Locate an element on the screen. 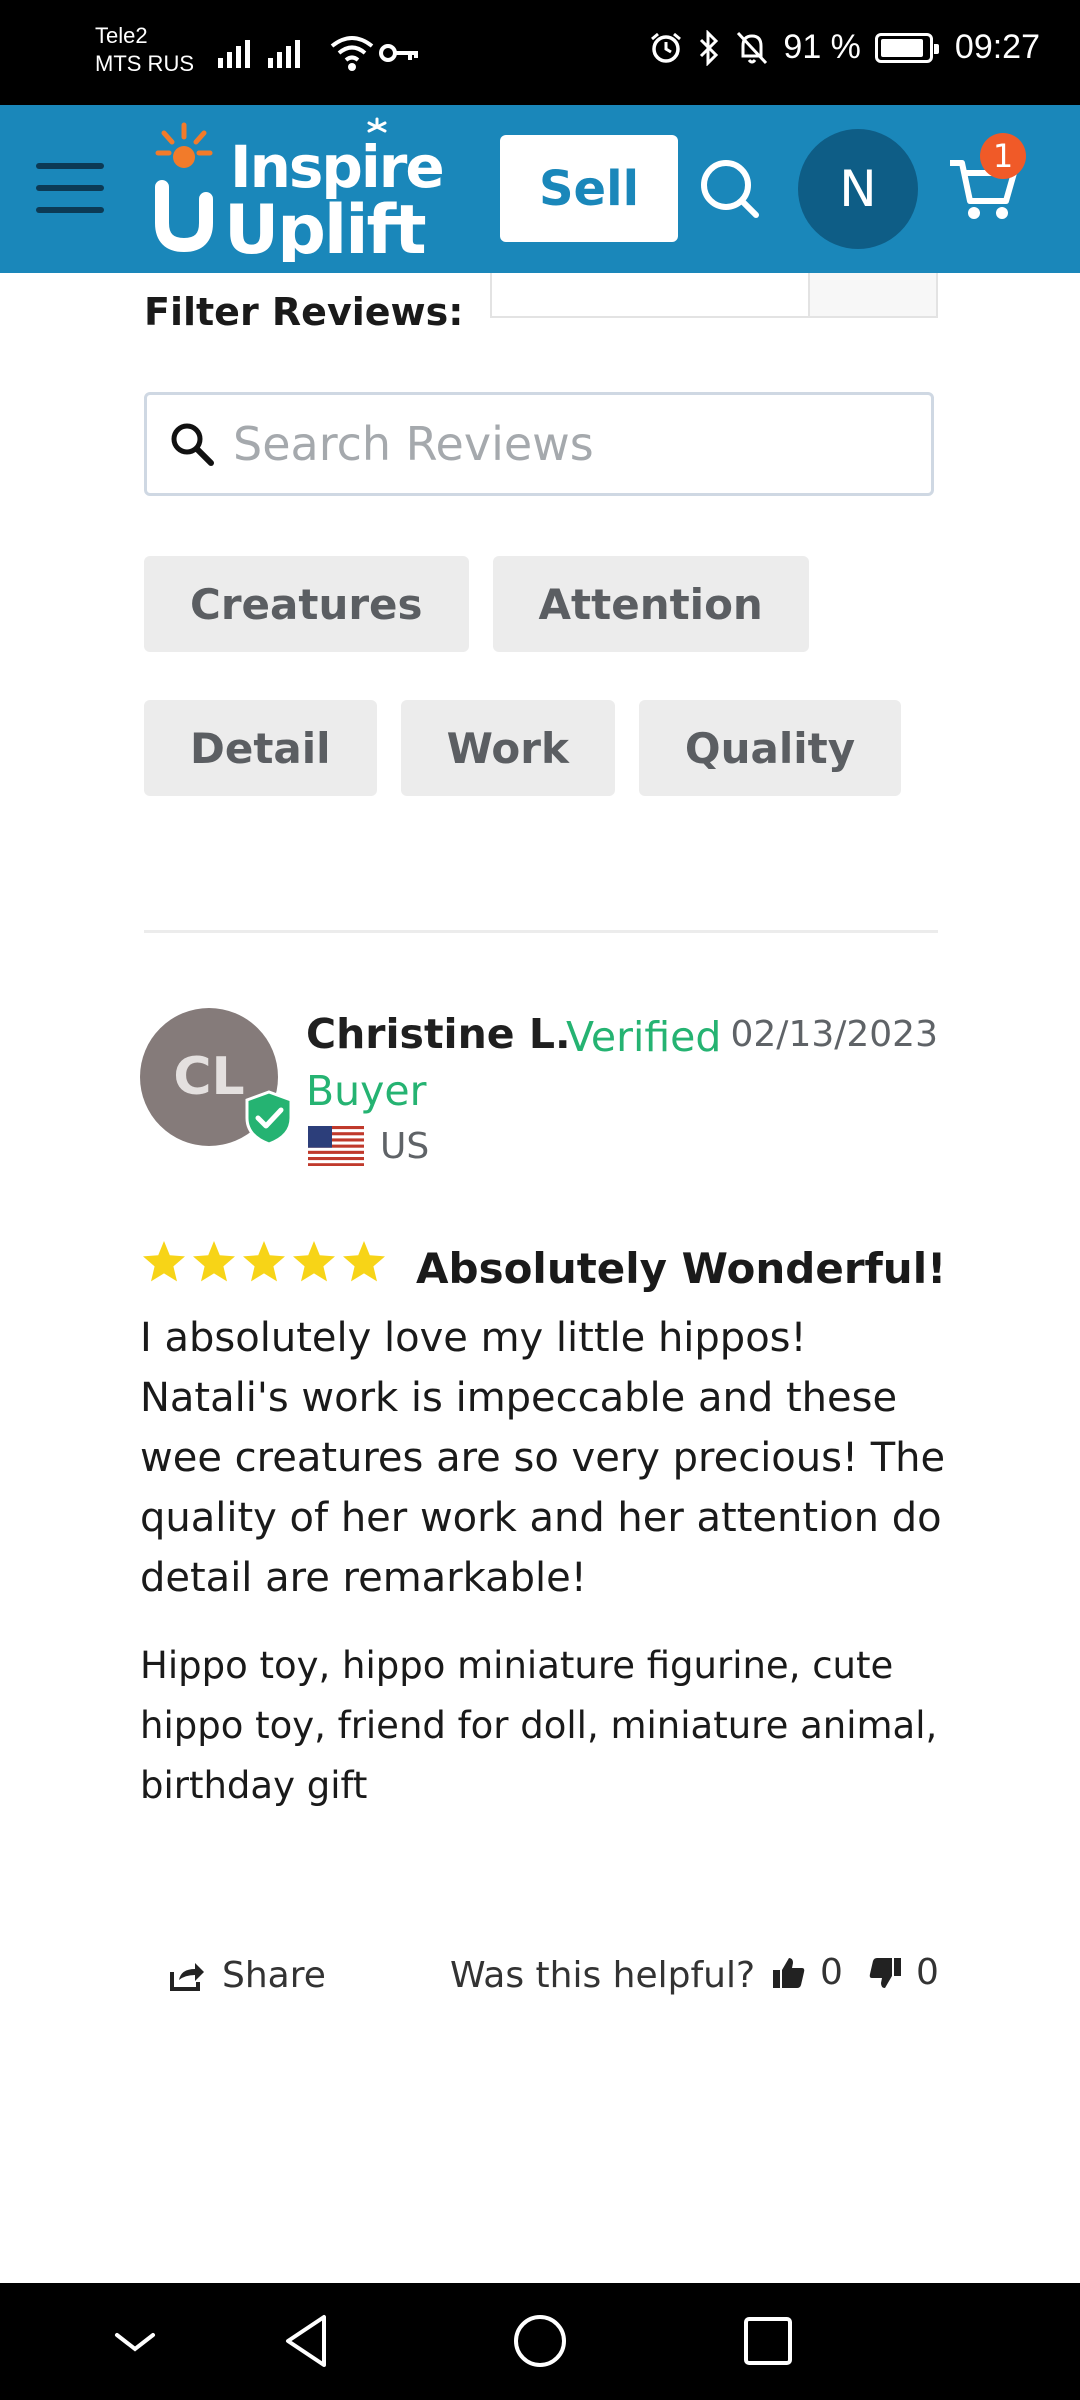 Image resolution: width=1080 pixels, height=2400 pixels. helpful-prompt: Was this helpful? is located at coordinates (603, 1975).